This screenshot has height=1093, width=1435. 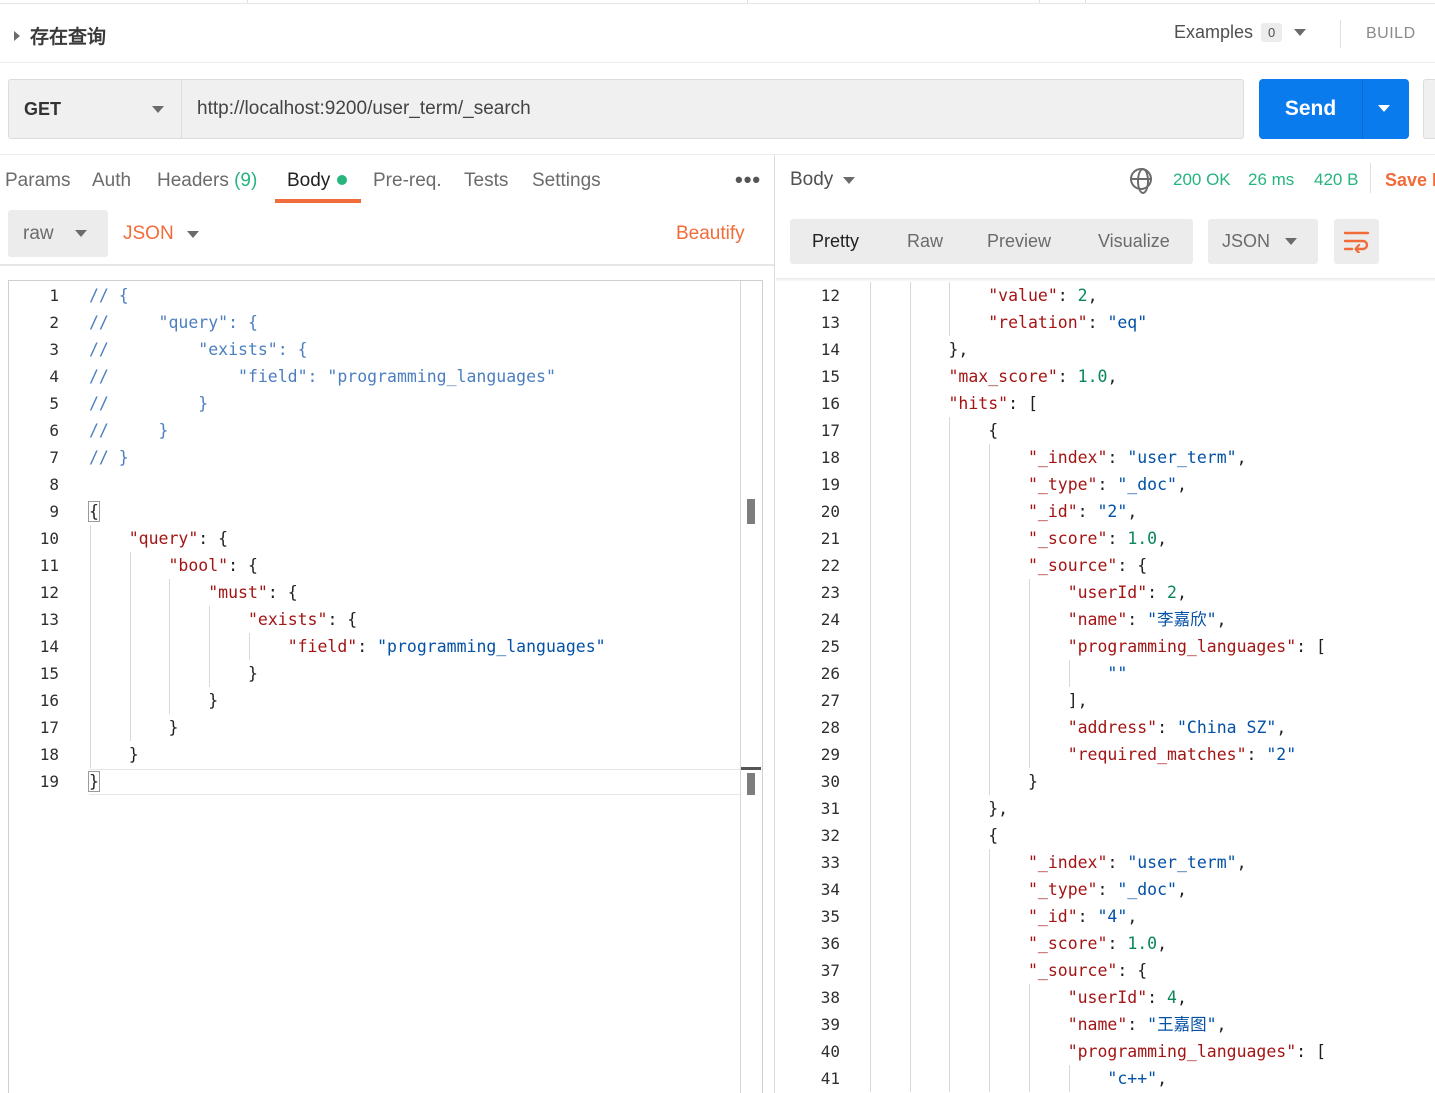 What do you see at coordinates (1384, 108) in the screenshot?
I see `send-options-chevron-icon` at bounding box center [1384, 108].